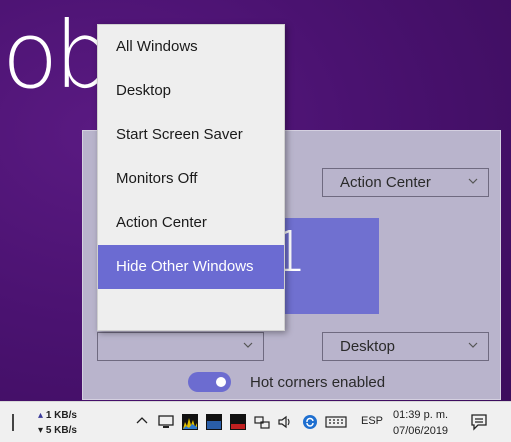 This screenshot has height=442, width=511. I want to click on toggle-knob, so click(221, 382).